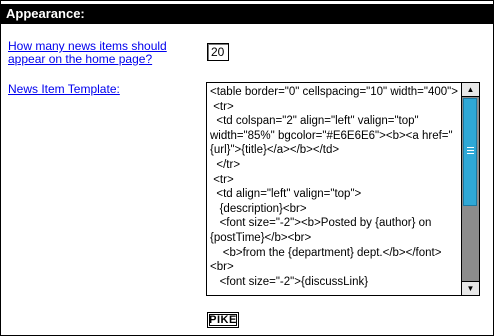 The image size is (494, 336). Describe the element at coordinates (223, 320) in the screenshot. I see `pike-logo: PIKE` at that location.